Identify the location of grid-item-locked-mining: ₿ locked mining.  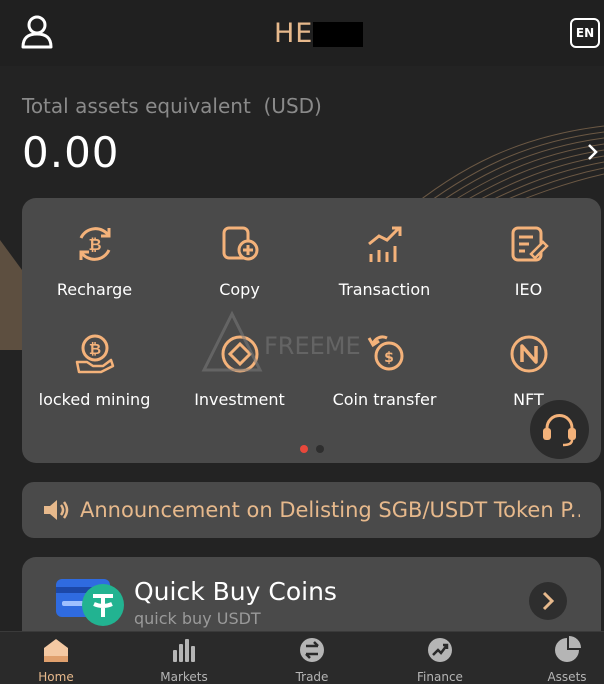
(94, 370).